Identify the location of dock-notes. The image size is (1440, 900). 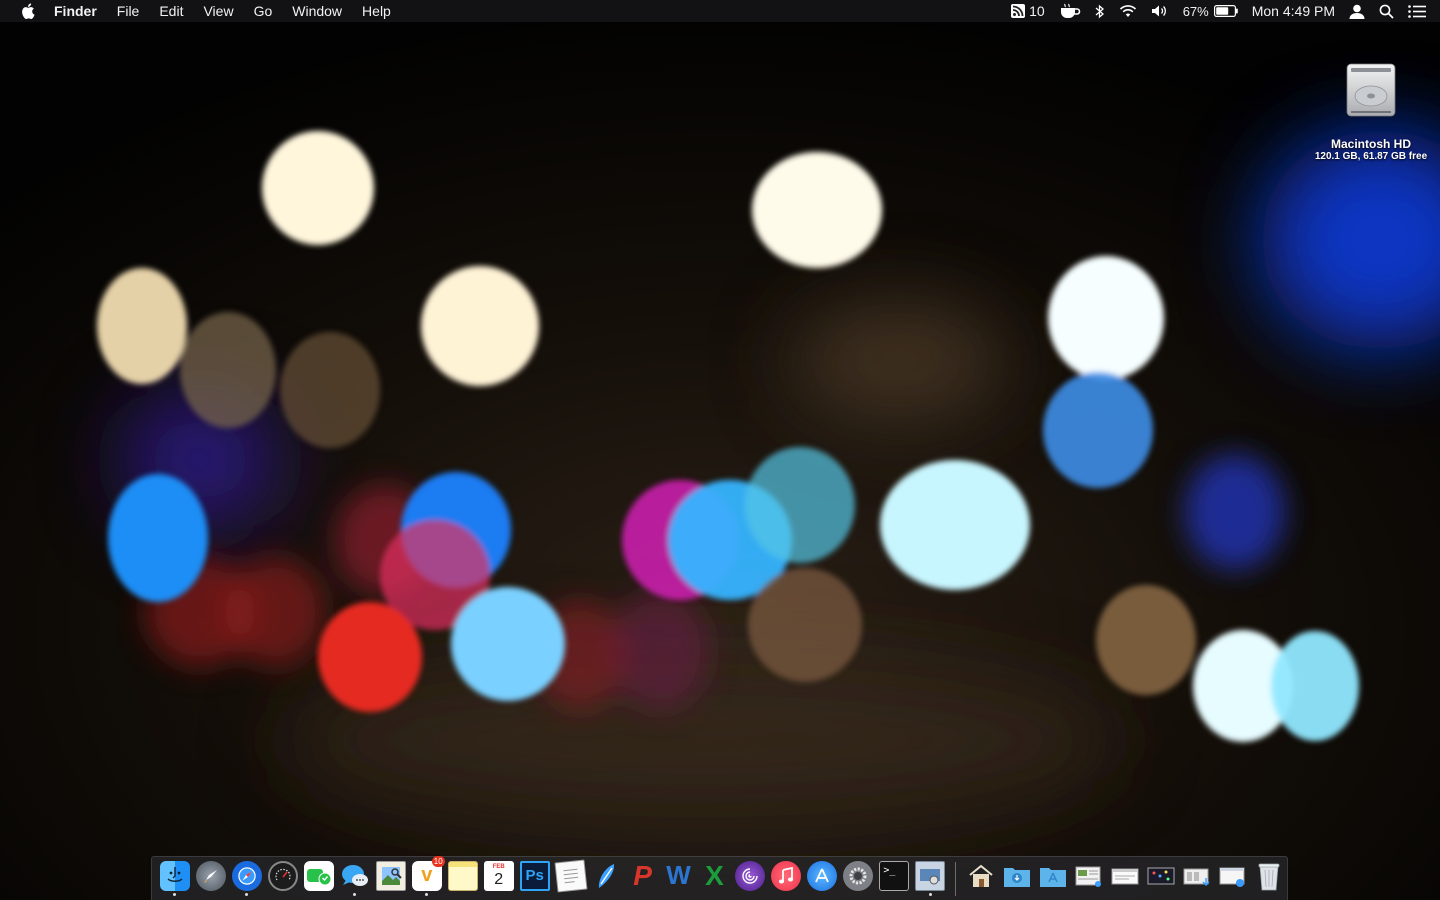
(463, 878).